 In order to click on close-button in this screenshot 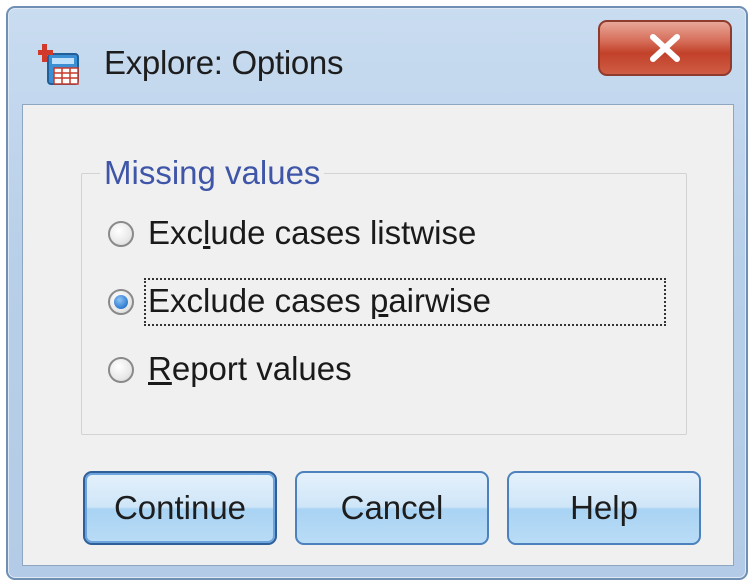, I will do `click(665, 48)`.